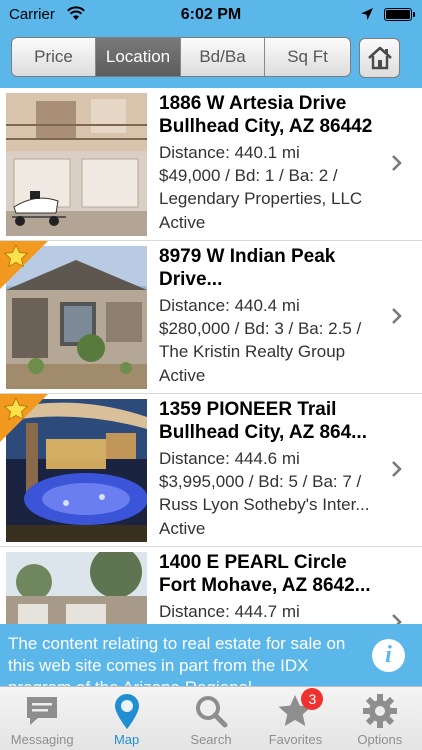 The image size is (422, 750). What do you see at coordinates (42, 711) in the screenshot?
I see `speech-bubble-icon` at bounding box center [42, 711].